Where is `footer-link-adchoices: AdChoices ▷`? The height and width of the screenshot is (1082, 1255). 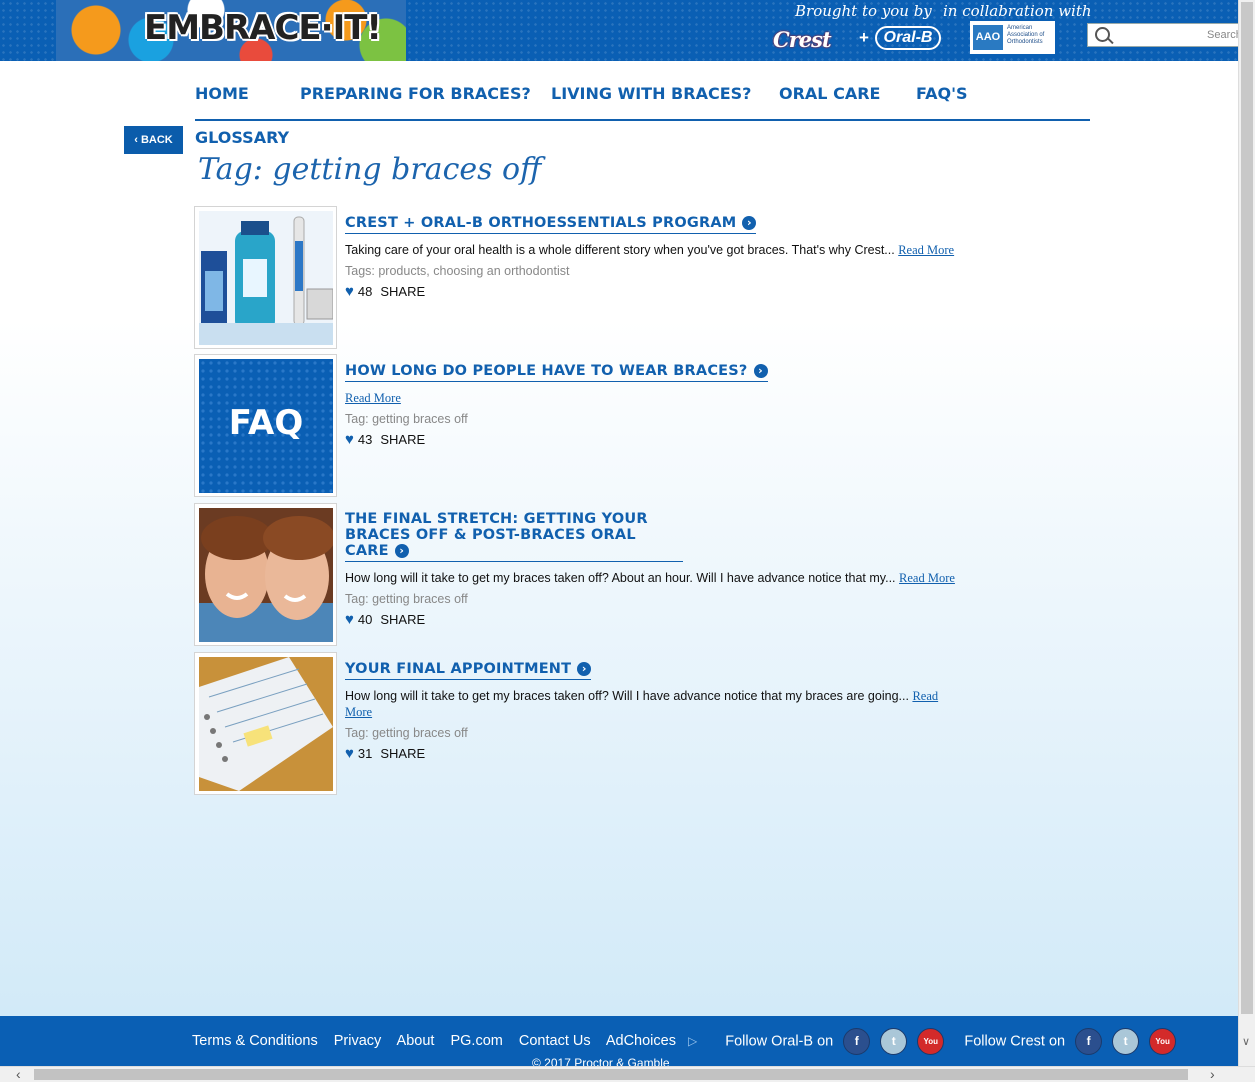 footer-link-adchoices: AdChoices ▷ is located at coordinates (657, 1041).